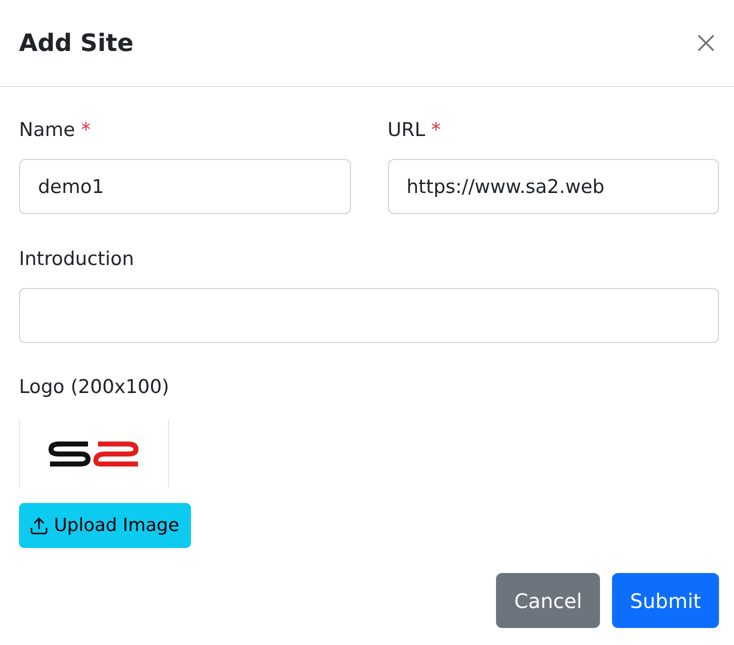  Describe the element at coordinates (665, 600) in the screenshot. I see `submit-button: Submit` at that location.